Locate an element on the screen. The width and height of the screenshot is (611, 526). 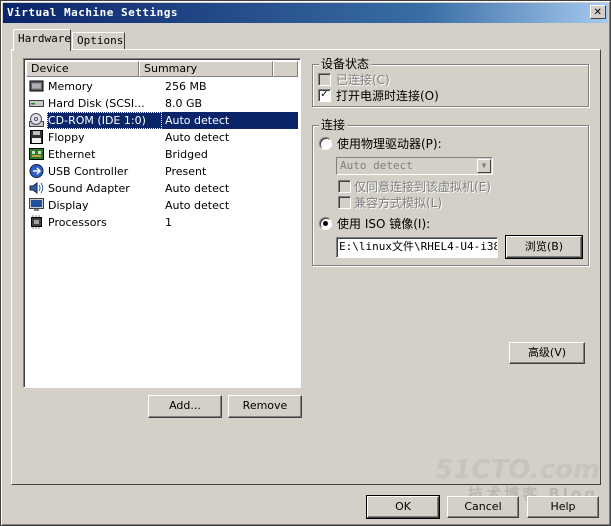
tab-hardware: Hardware is located at coordinates (42, 40).